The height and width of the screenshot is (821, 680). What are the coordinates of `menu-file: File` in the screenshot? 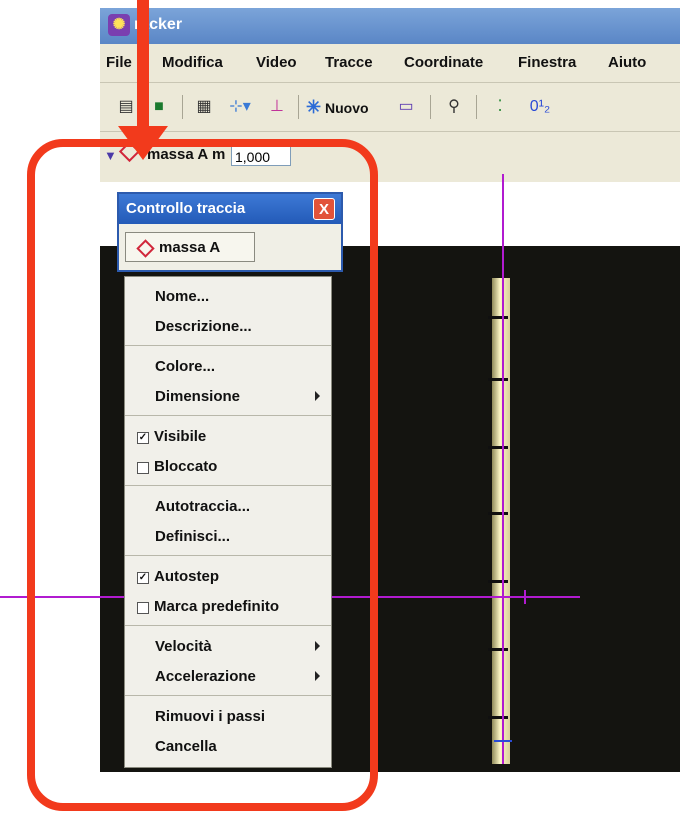 It's located at (119, 62).